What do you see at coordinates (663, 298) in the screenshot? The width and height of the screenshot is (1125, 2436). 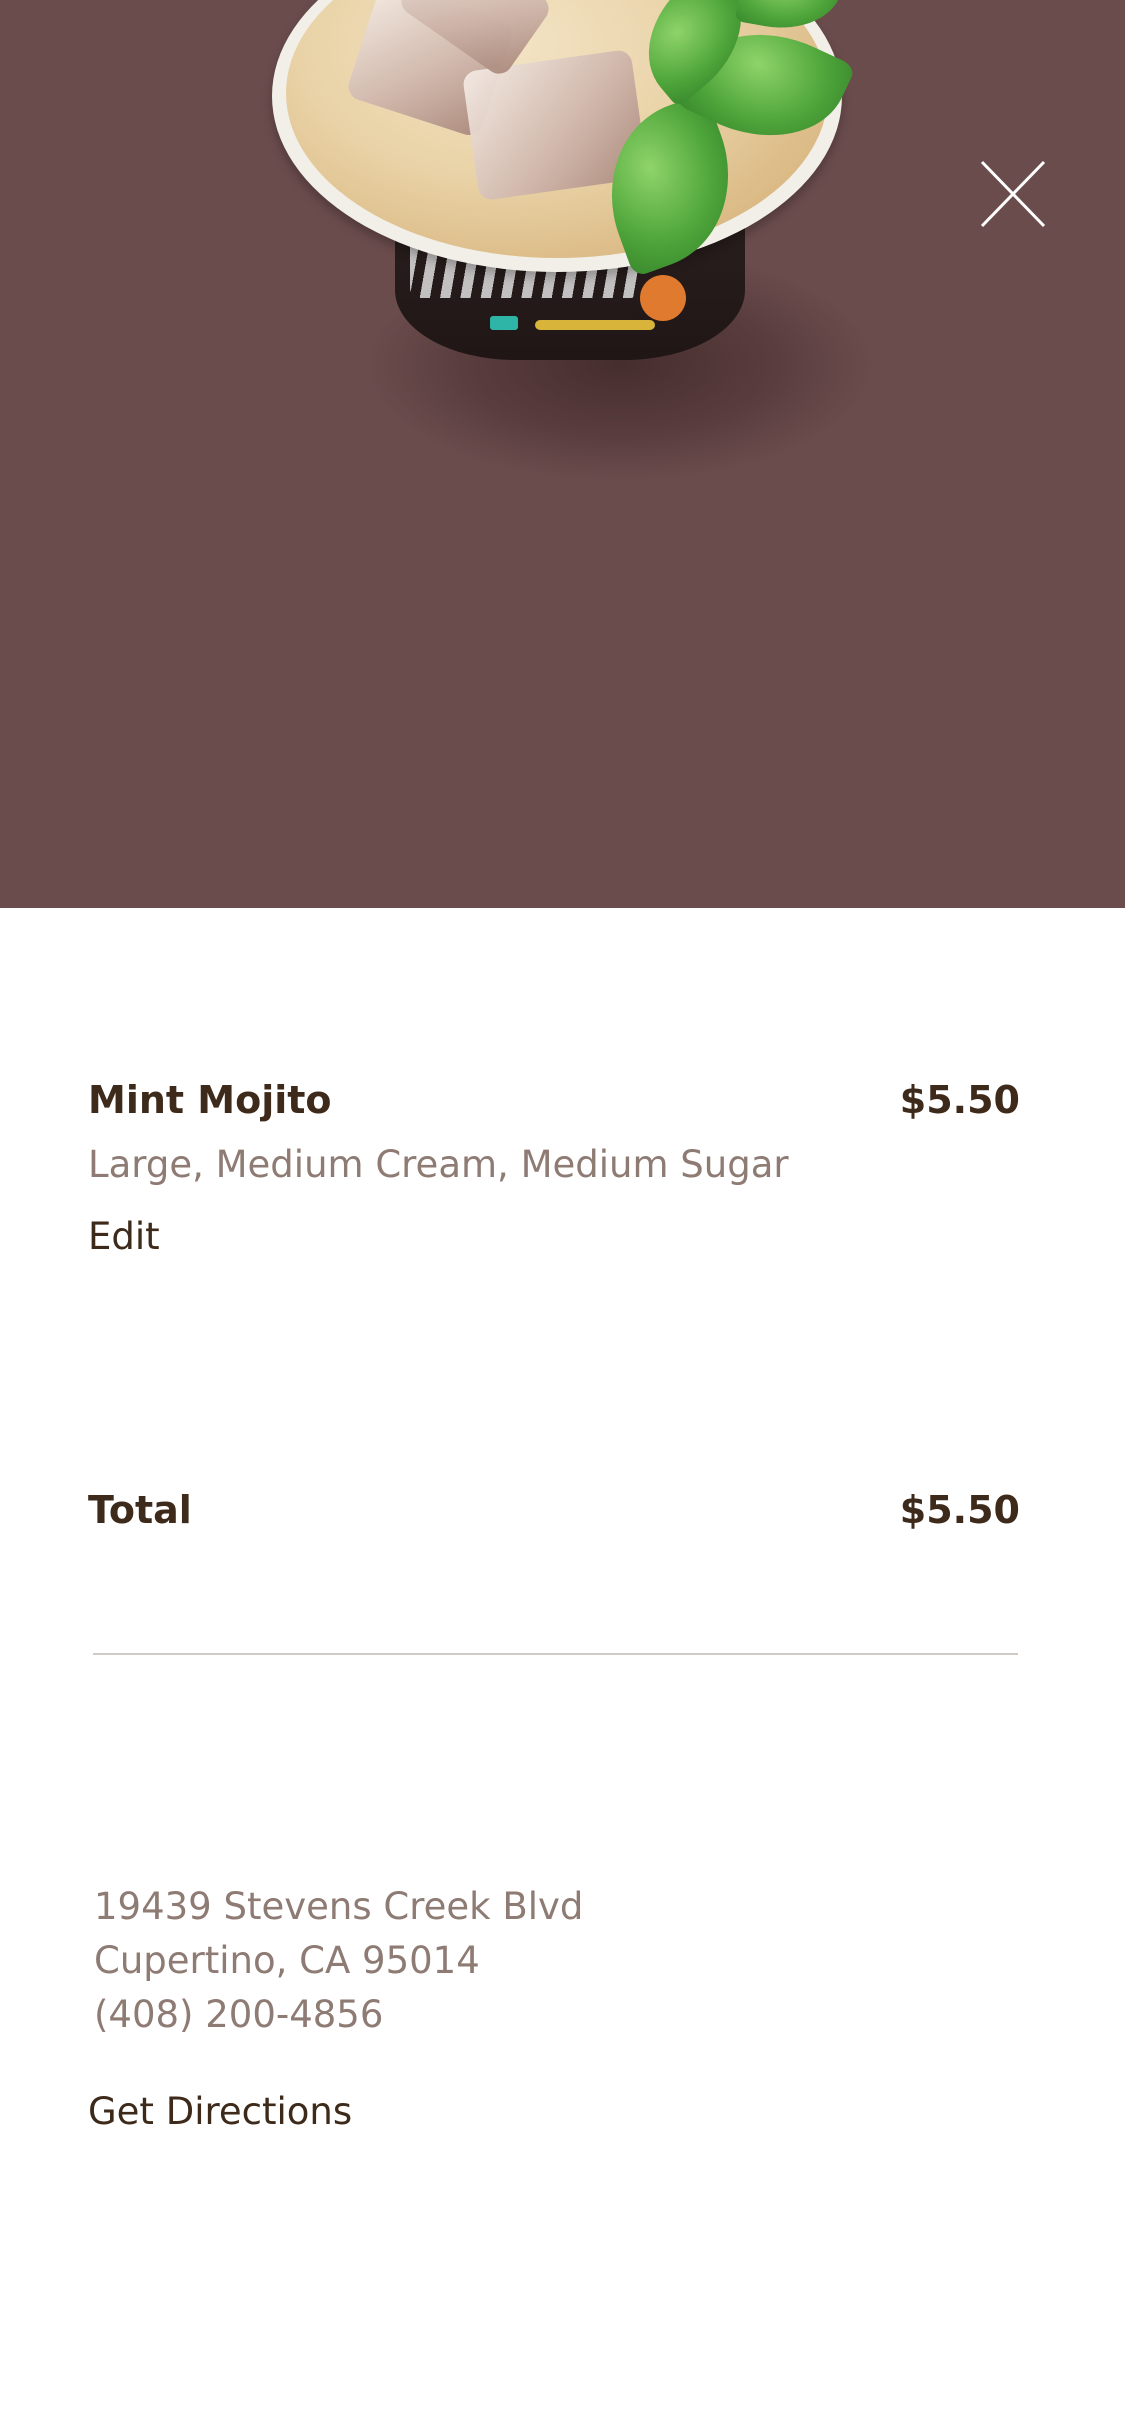 I see `cup-label-mark` at bounding box center [663, 298].